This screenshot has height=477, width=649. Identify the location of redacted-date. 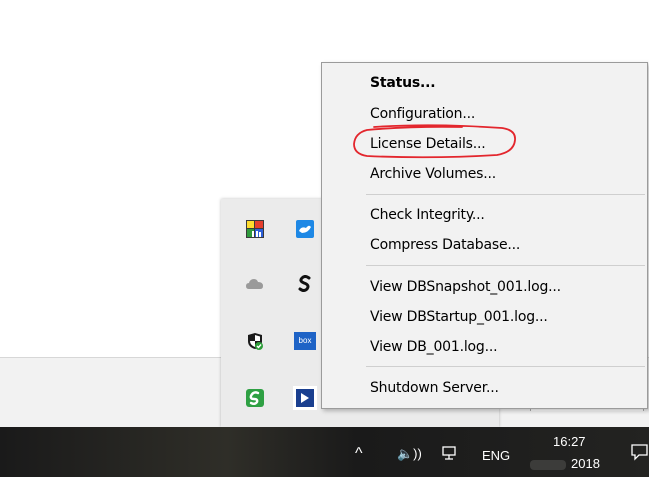
(548, 465).